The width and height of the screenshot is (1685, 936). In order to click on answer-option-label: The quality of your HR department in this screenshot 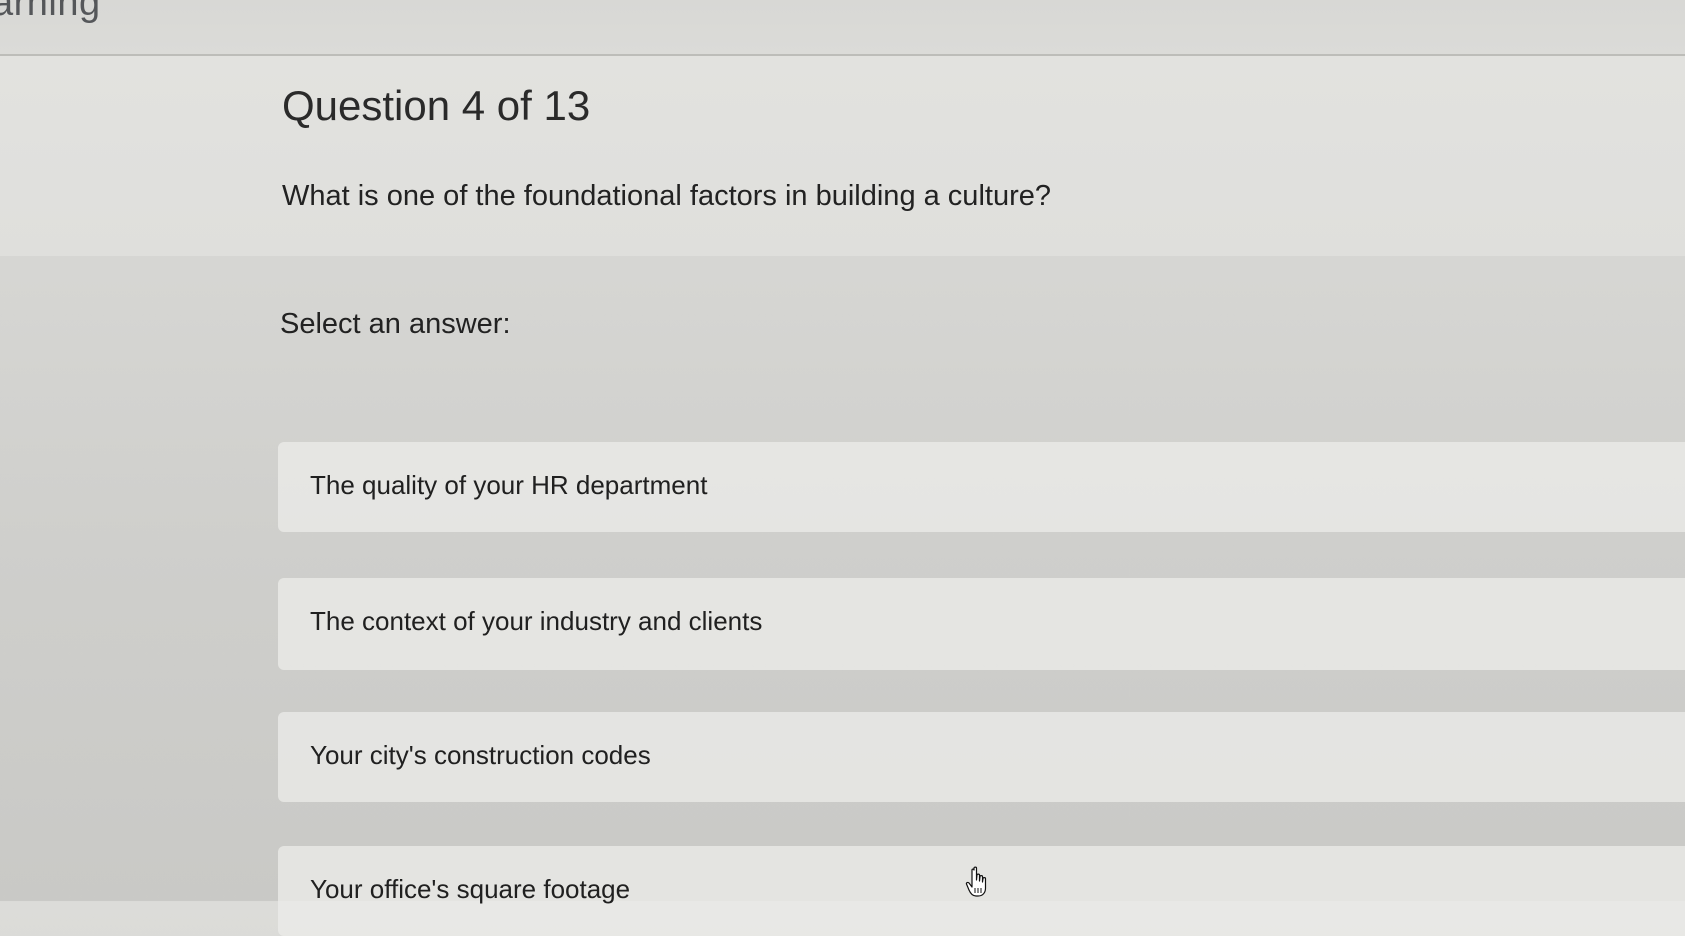, I will do `click(509, 485)`.